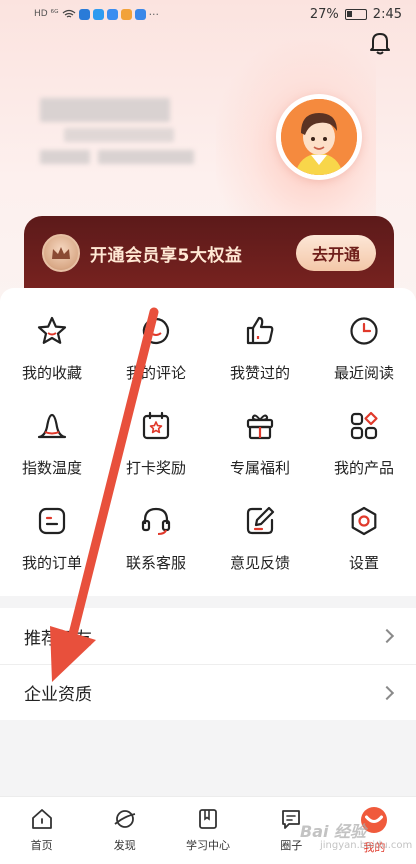  I want to click on notification-bell-icon, so click(380, 43).